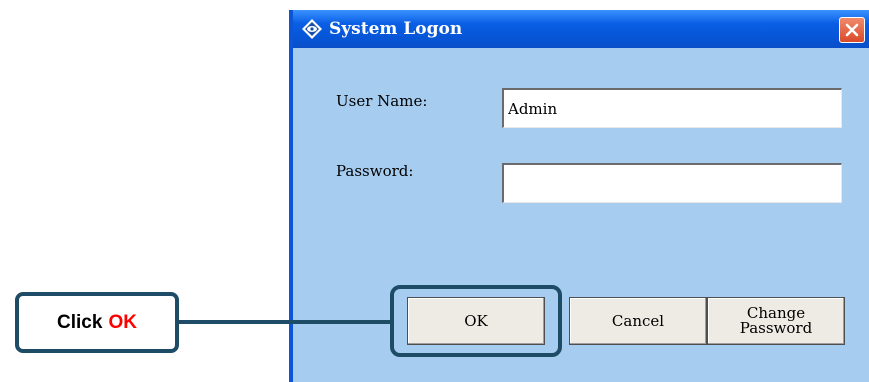  Describe the element at coordinates (80, 322) in the screenshot. I see `callout-prefix: Click` at that location.